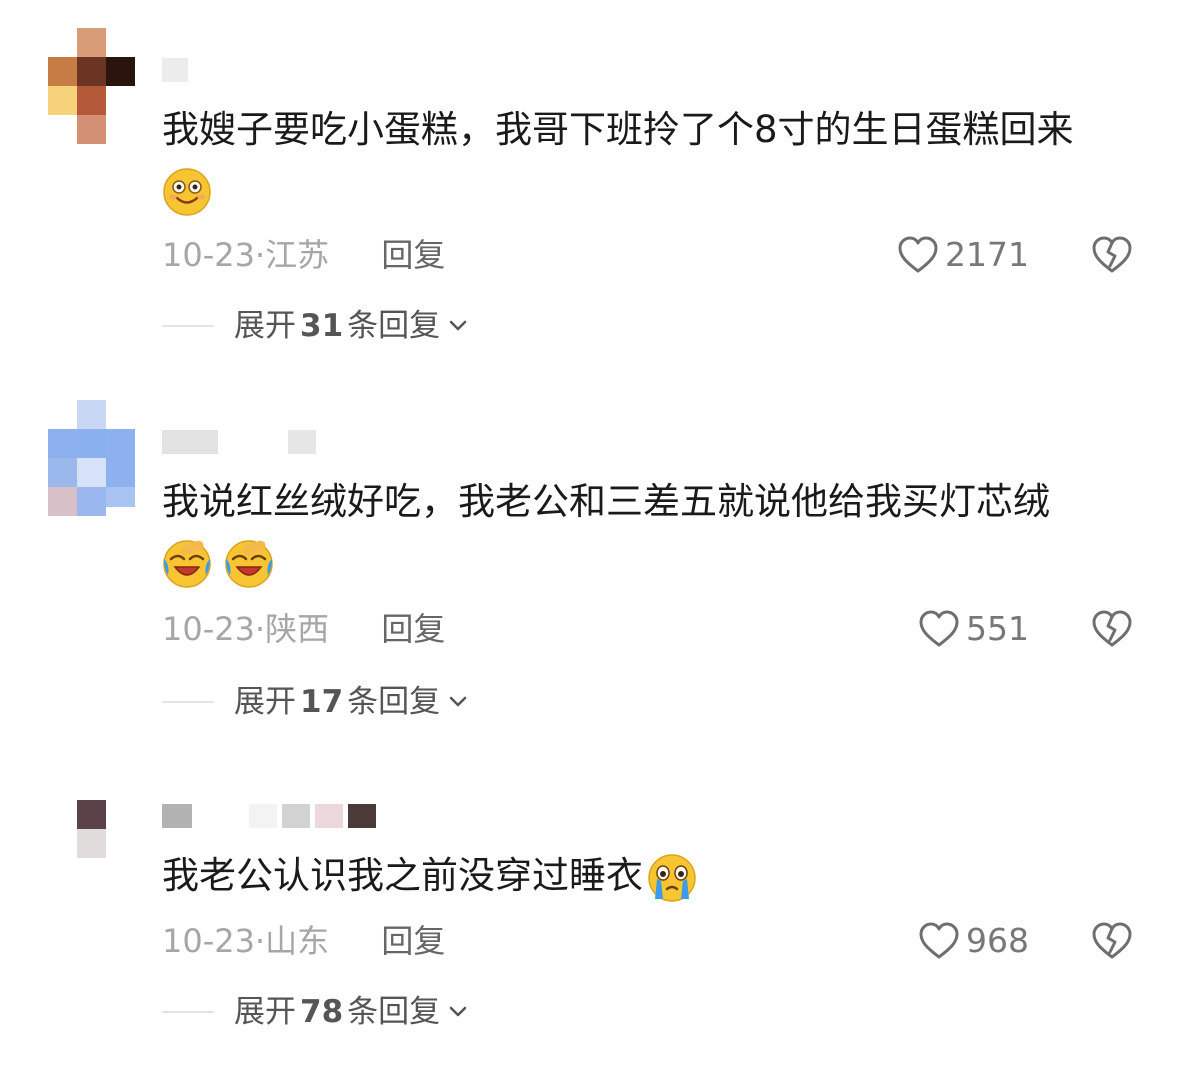 This screenshot has height=1078, width=1179. I want to click on like-count: 2171, so click(987, 254).